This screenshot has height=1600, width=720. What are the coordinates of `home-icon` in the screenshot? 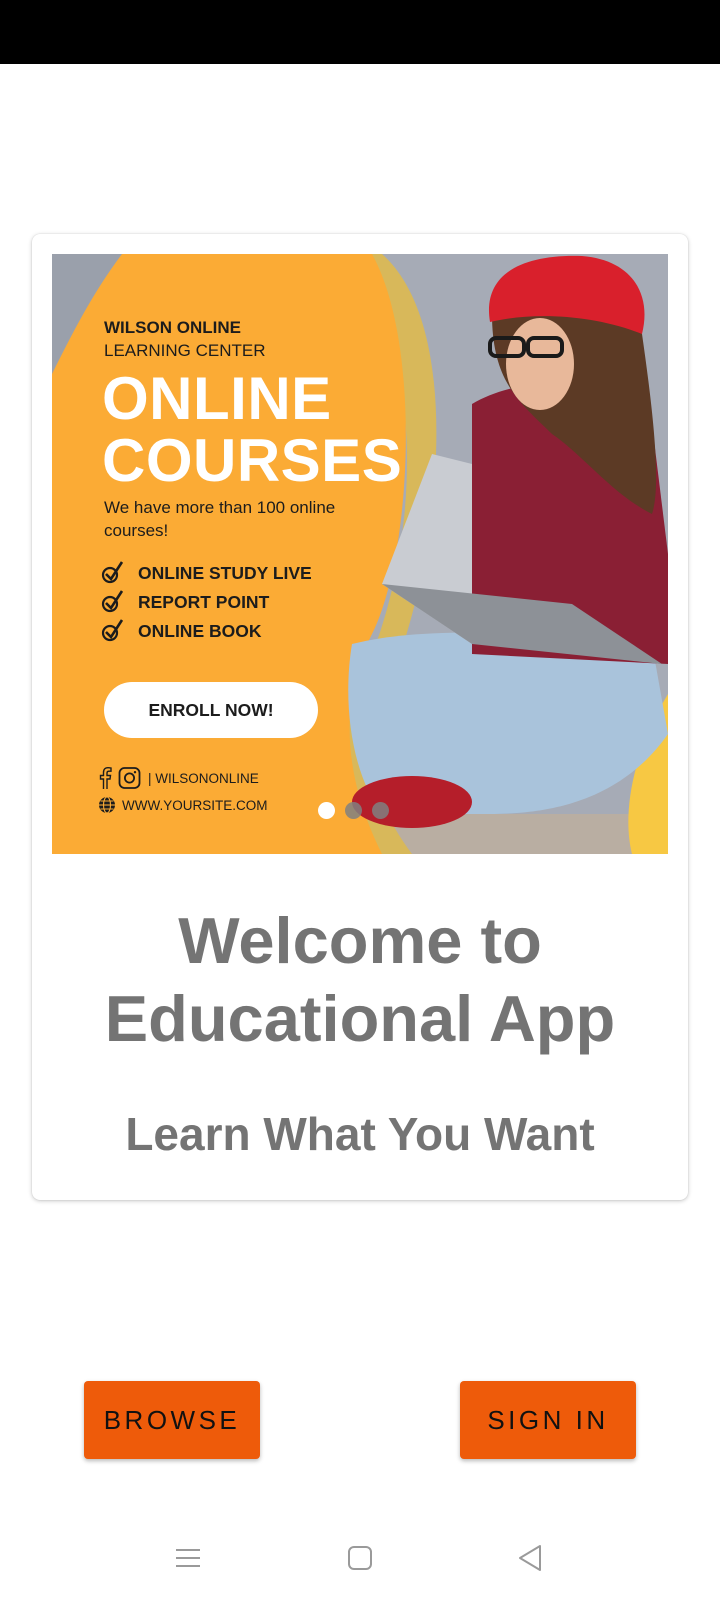 It's located at (360, 1558).